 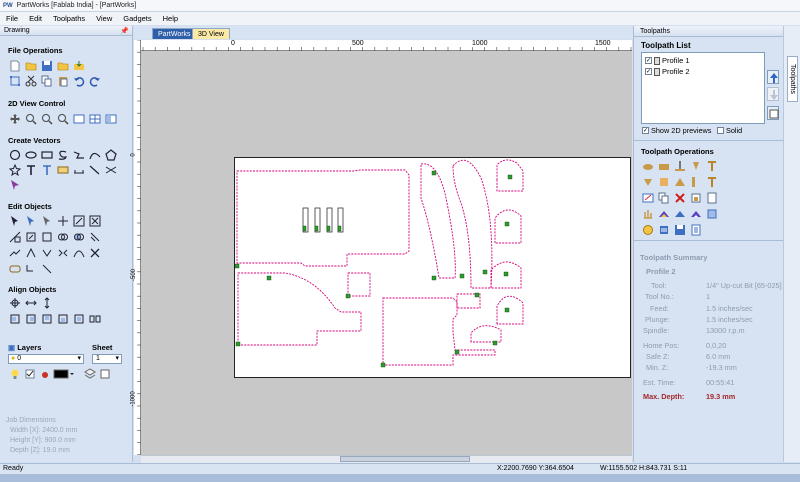 I want to click on text-on-curve-icon, so click(x=46, y=169).